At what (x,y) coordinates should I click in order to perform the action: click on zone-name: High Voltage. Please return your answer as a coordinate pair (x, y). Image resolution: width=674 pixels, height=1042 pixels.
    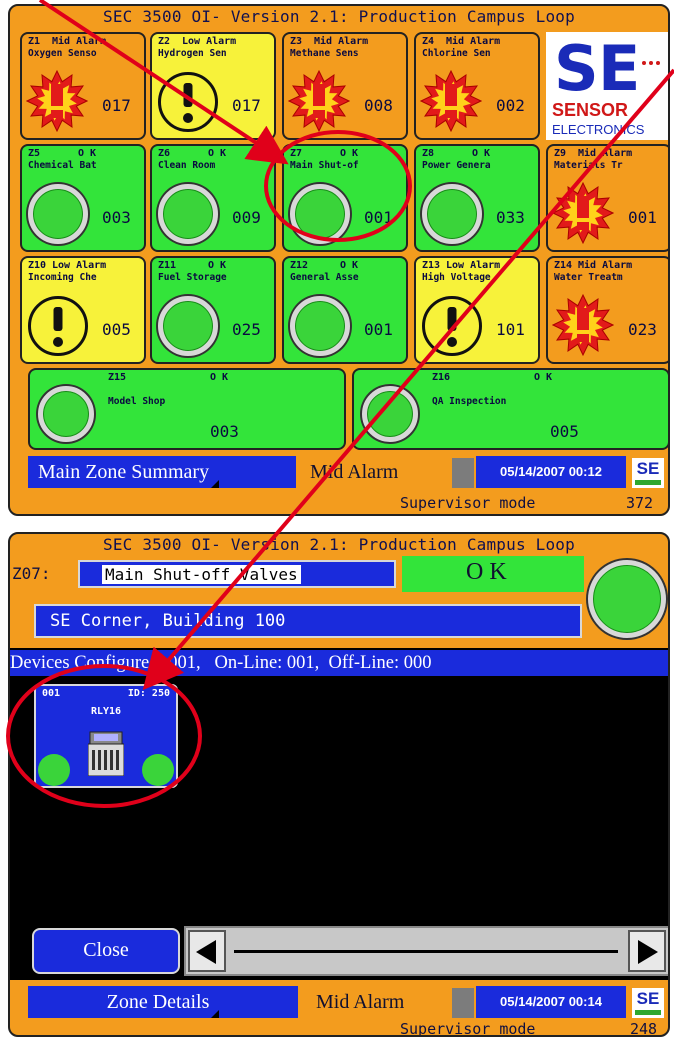
    Looking at the image, I should click on (456, 277).